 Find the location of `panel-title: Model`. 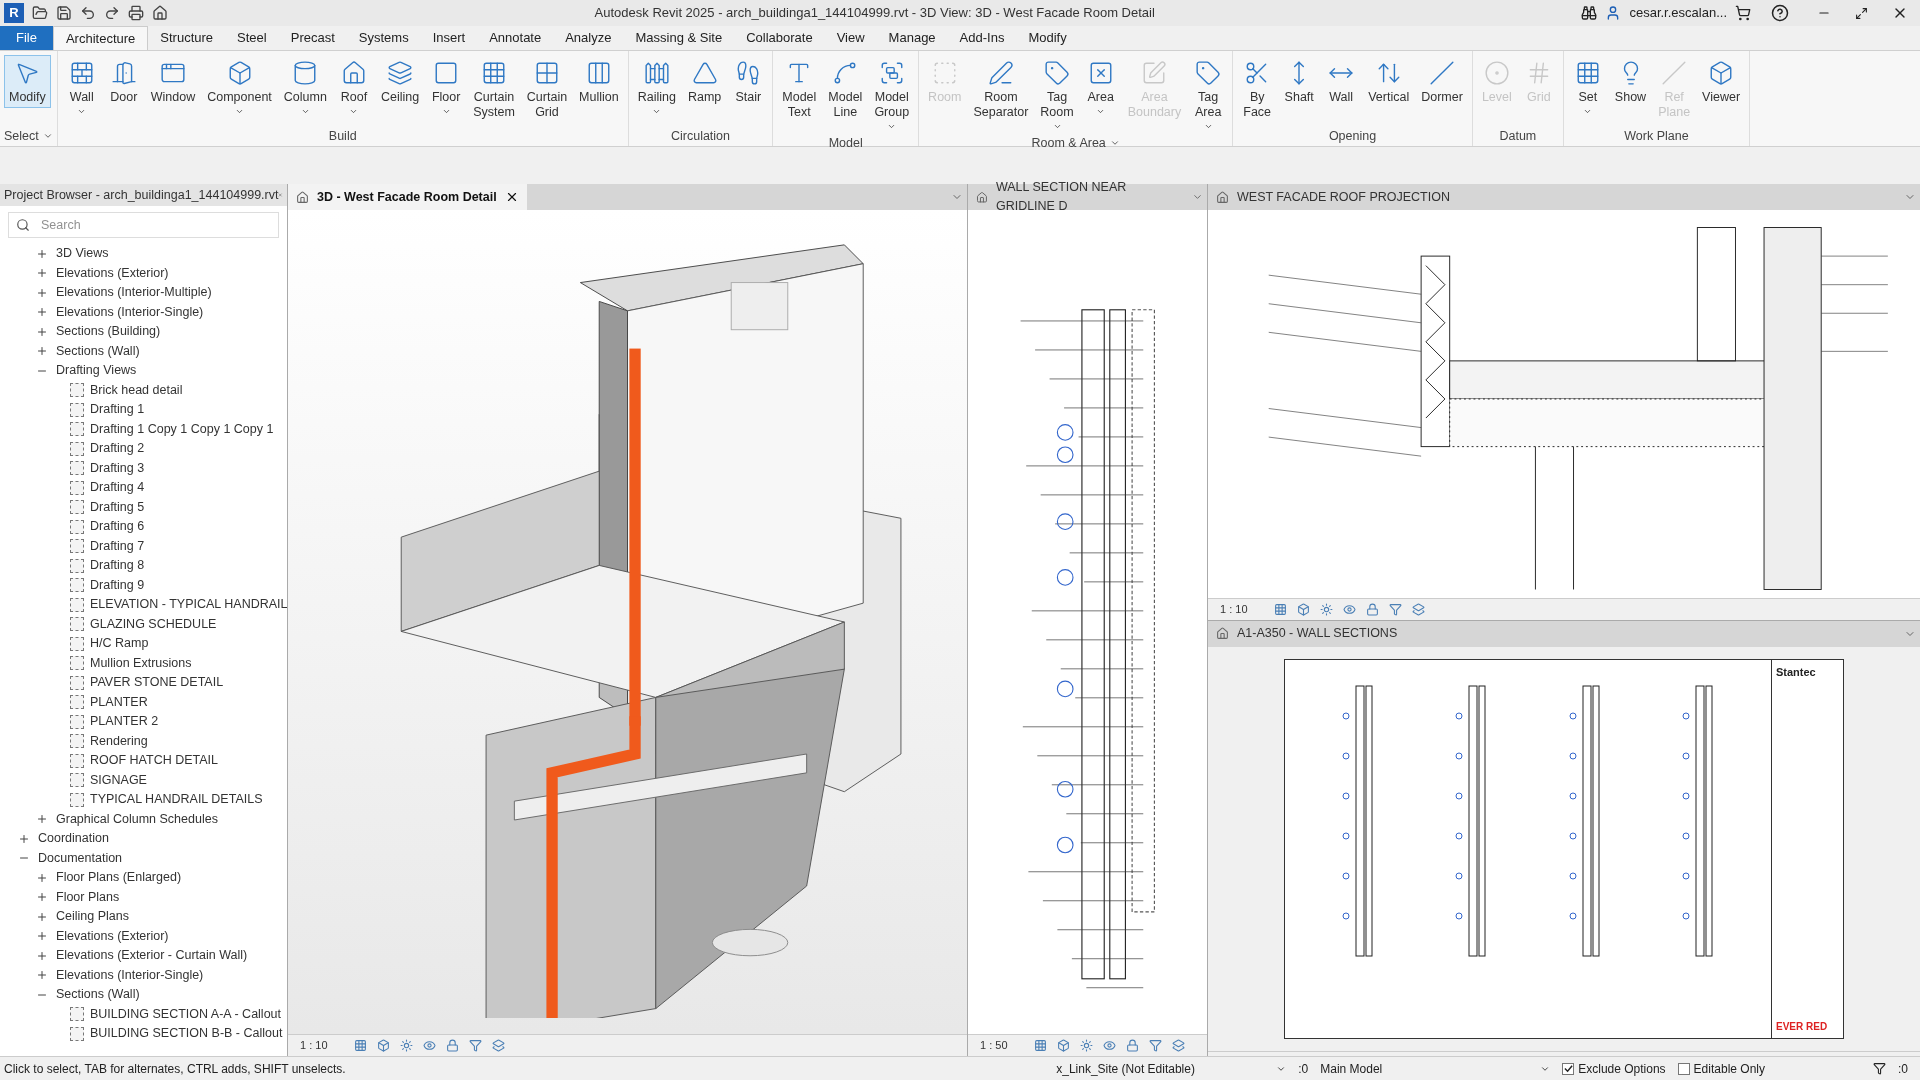

panel-title: Model is located at coordinates (846, 143).